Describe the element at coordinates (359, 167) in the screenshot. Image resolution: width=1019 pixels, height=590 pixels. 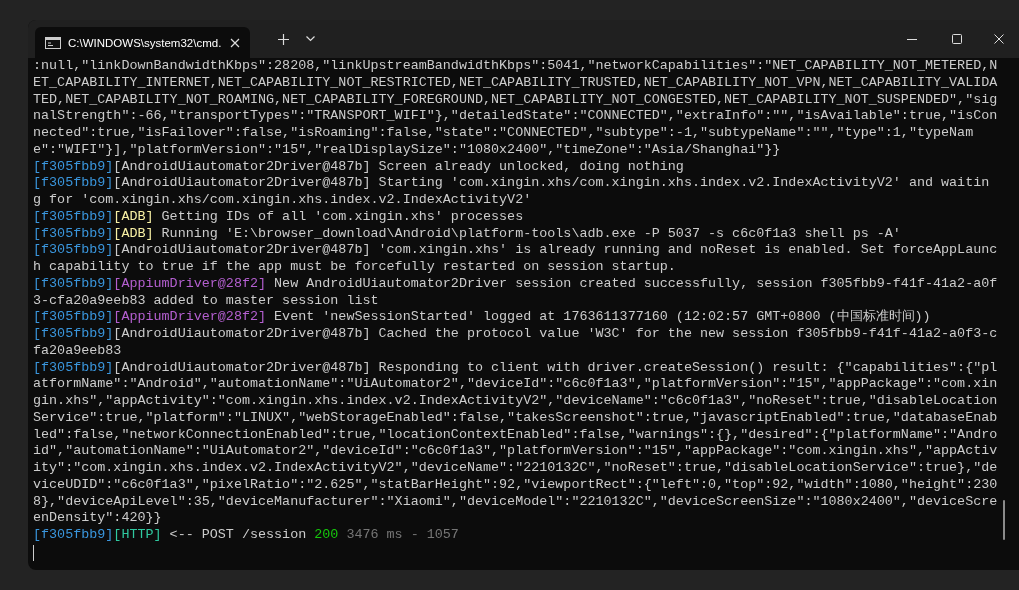
I see `log-line: [f305fbb9][AndroidUiautomator2Driver@487b] Screen already unlocked, doing nothing` at that location.